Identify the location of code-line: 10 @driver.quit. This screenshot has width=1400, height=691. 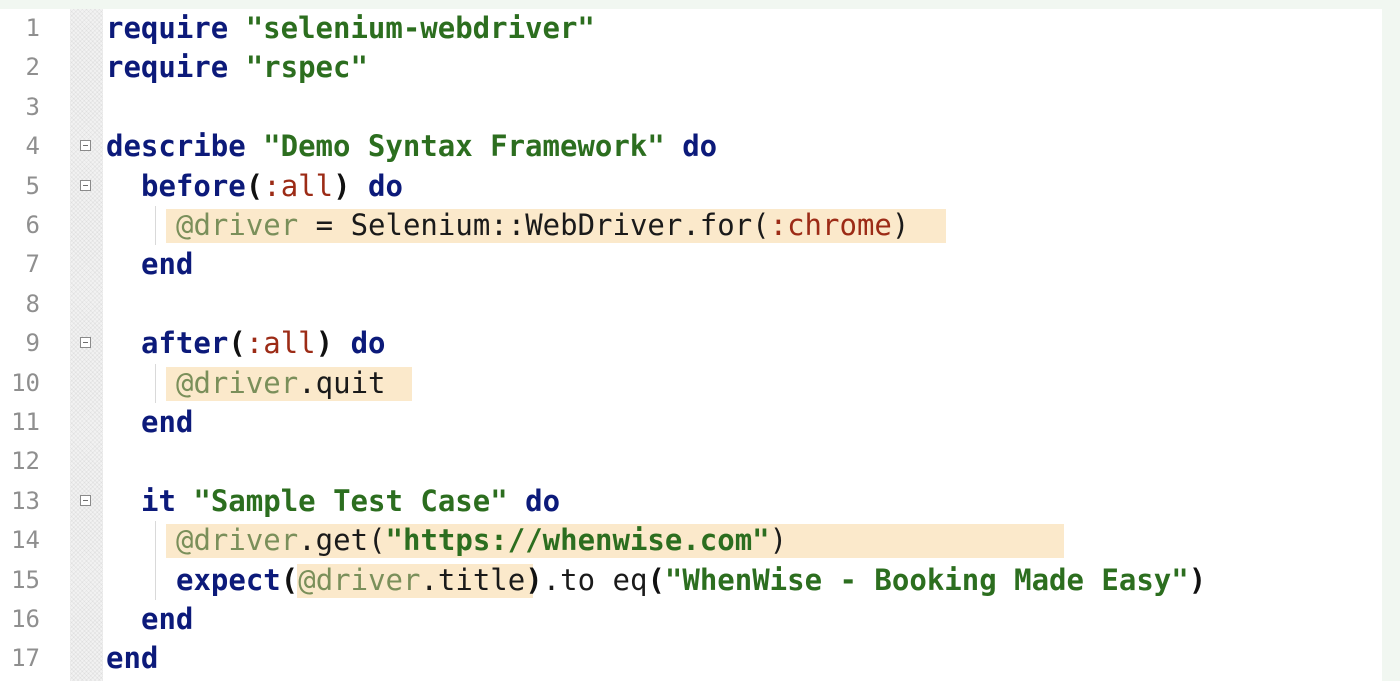
(700, 383).